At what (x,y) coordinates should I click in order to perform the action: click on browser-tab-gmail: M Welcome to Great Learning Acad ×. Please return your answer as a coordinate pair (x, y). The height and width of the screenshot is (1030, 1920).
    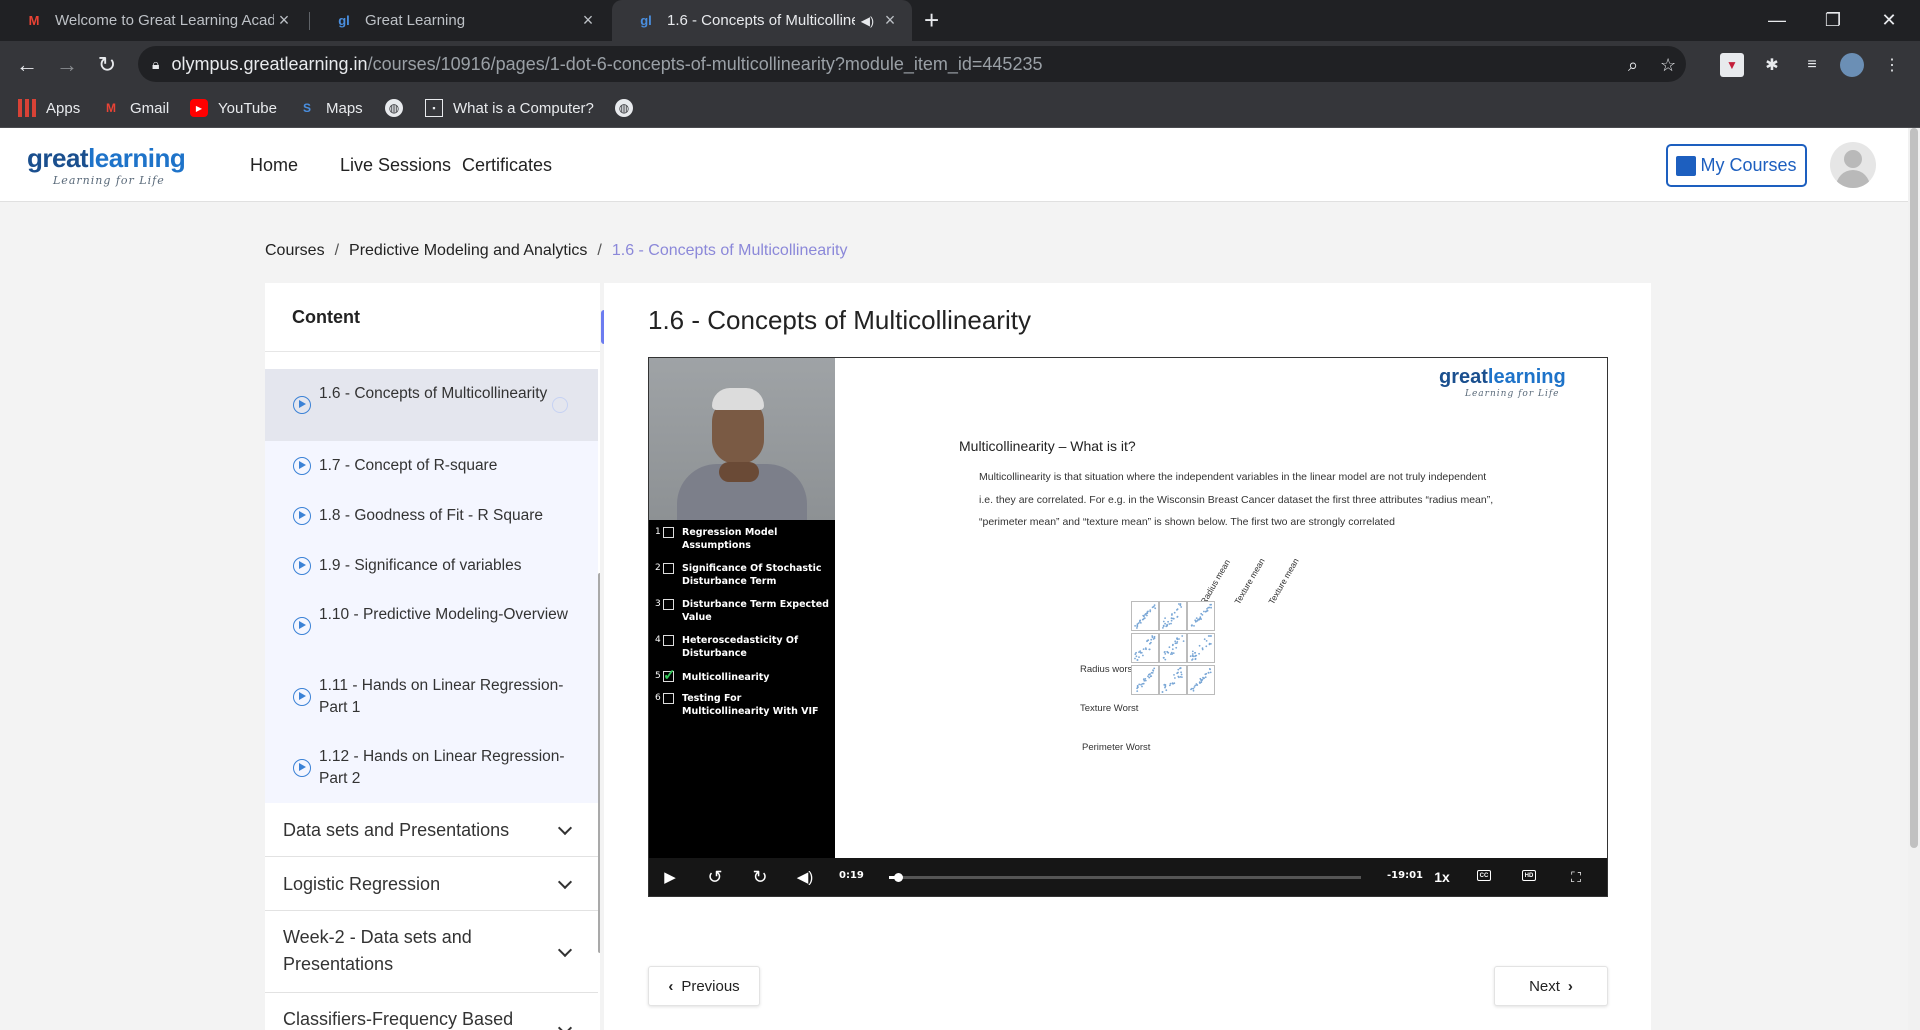
    Looking at the image, I should click on (153, 20).